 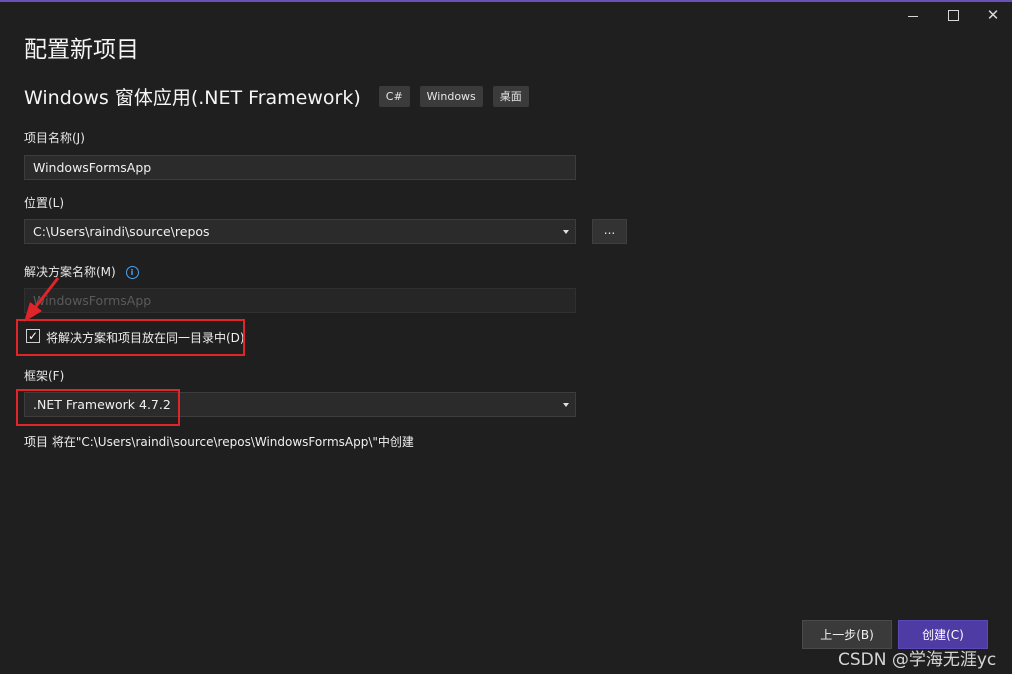 I want to click on watermark: CSDN @学海无涯yc, so click(x=917, y=660).